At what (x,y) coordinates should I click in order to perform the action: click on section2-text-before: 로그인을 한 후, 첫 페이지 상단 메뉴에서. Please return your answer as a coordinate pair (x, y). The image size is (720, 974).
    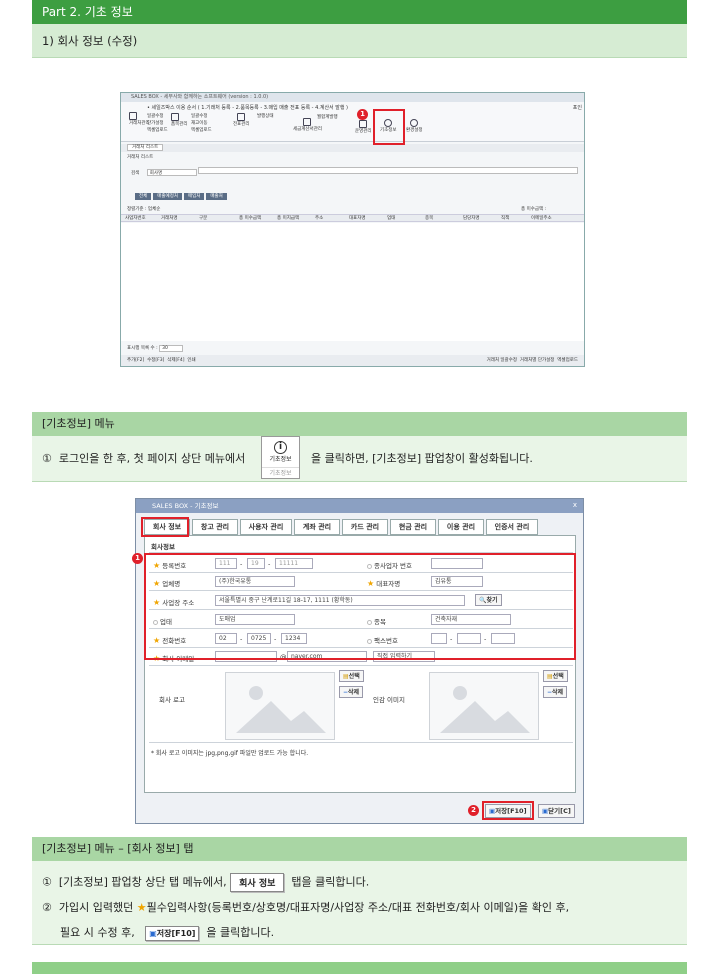
    Looking at the image, I should click on (152, 458).